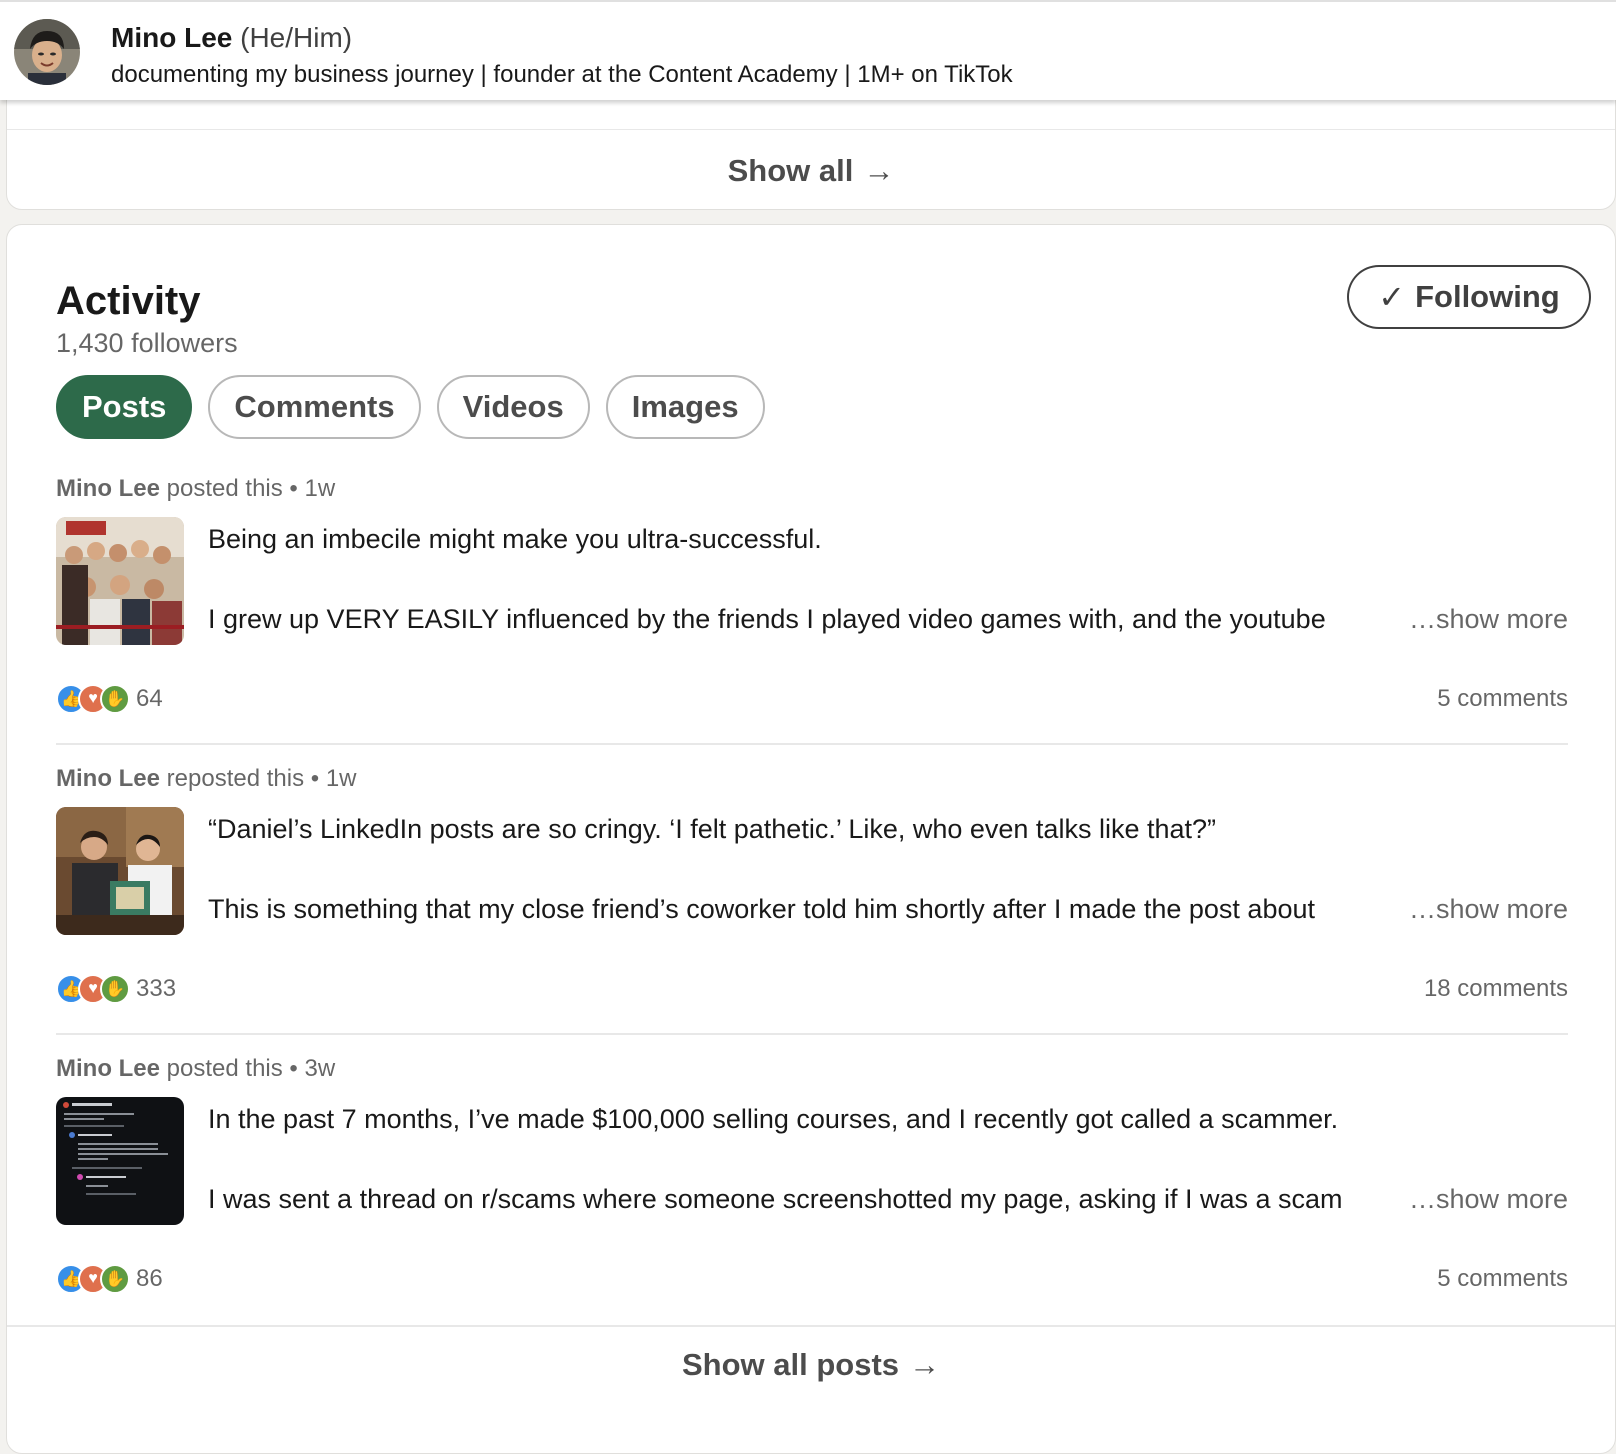 The height and width of the screenshot is (1454, 1616). Describe the element at coordinates (1392, 297) in the screenshot. I see `check-icon: ✓` at that location.